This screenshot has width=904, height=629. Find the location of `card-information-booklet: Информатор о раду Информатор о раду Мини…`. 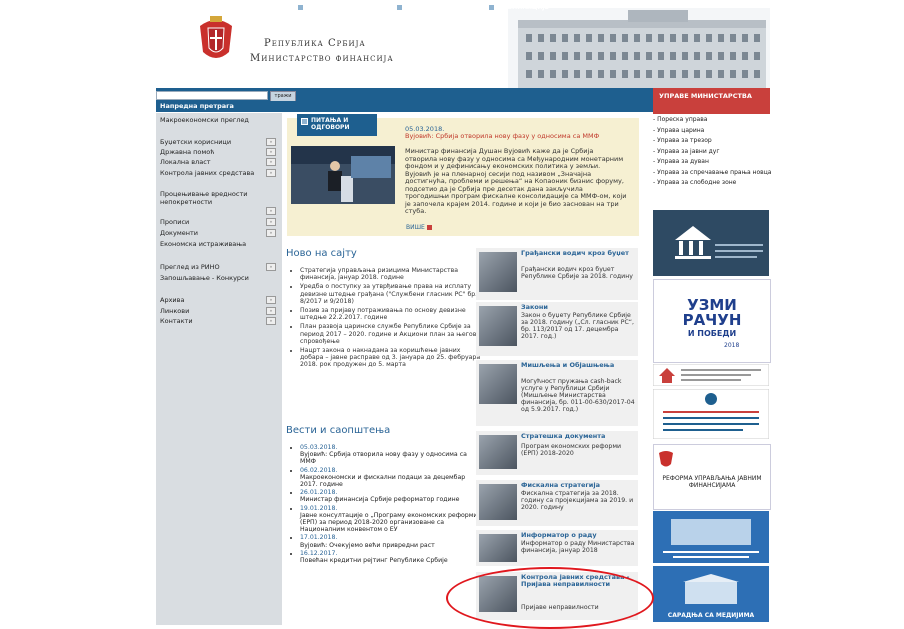

card-information-booklet: Информатор о раду Информатор о раду Мини… is located at coordinates (557, 548).